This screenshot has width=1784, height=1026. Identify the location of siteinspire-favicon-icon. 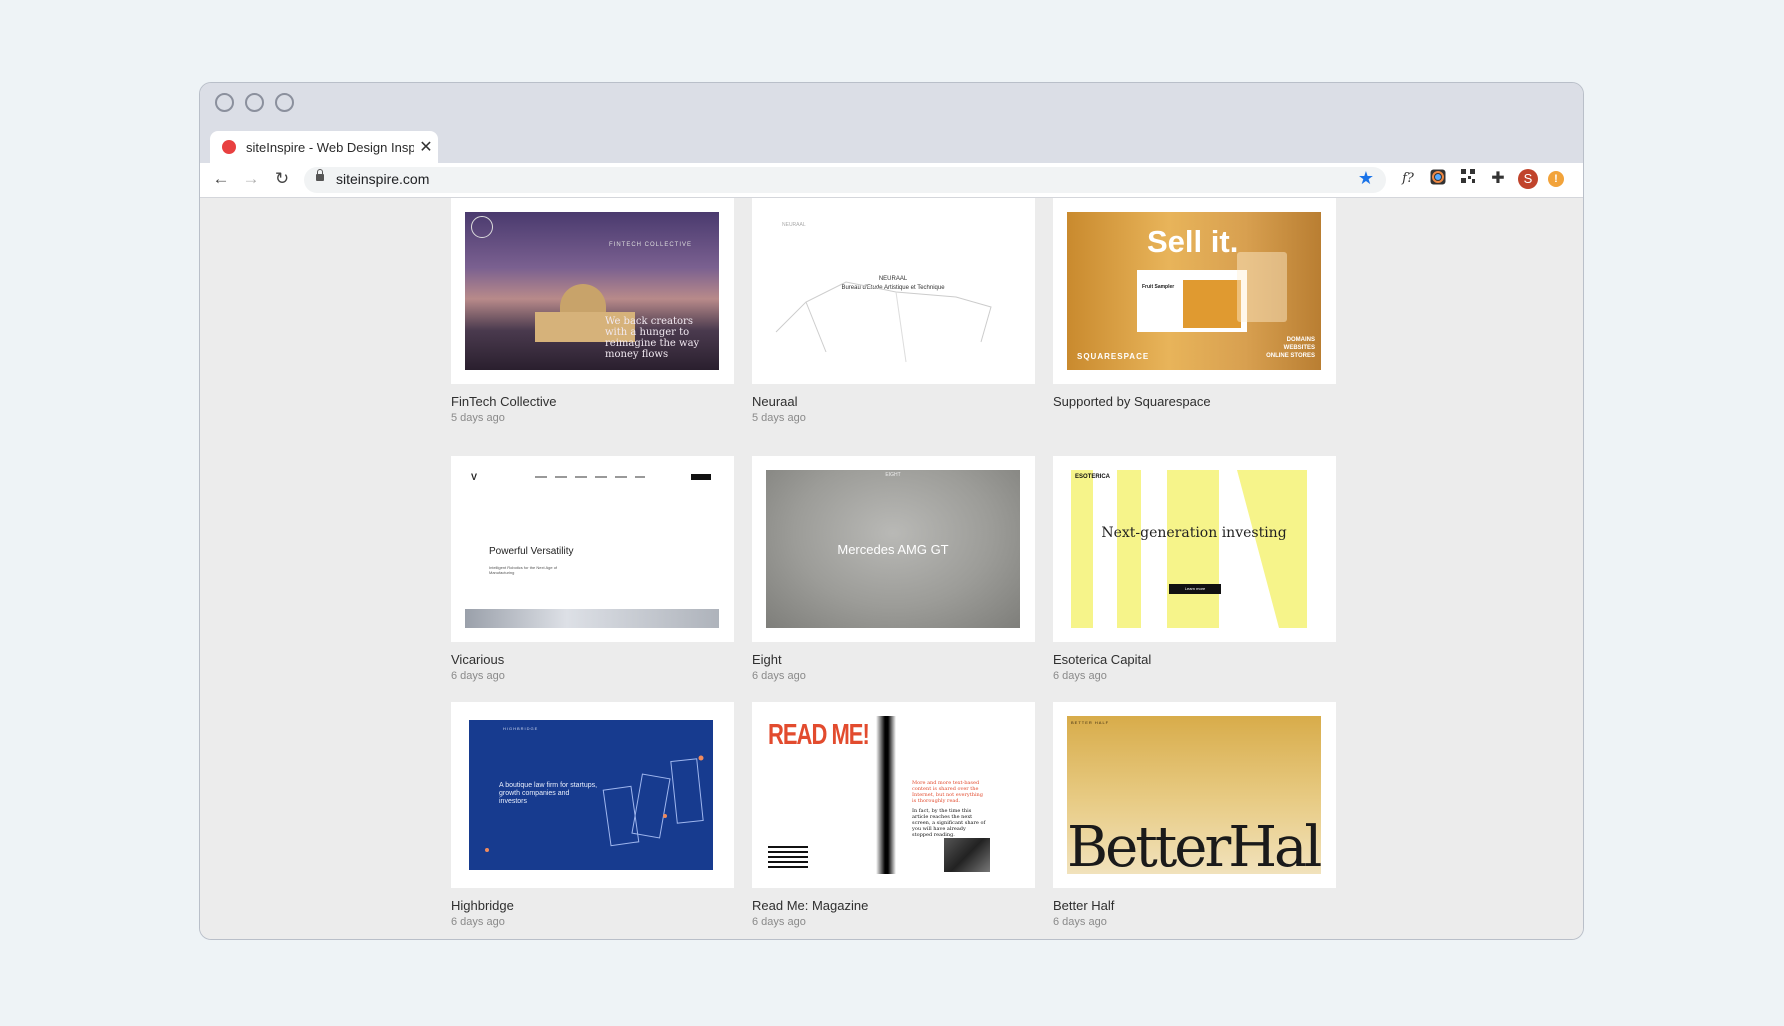
(229, 147).